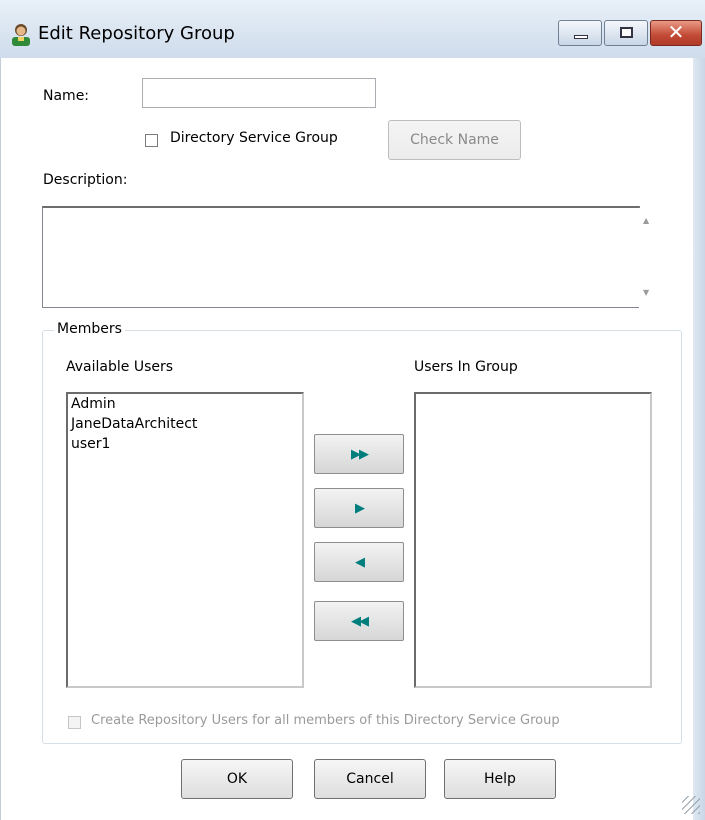 The width and height of the screenshot is (705, 820). What do you see at coordinates (237, 779) in the screenshot?
I see `ok-button: OK` at bounding box center [237, 779].